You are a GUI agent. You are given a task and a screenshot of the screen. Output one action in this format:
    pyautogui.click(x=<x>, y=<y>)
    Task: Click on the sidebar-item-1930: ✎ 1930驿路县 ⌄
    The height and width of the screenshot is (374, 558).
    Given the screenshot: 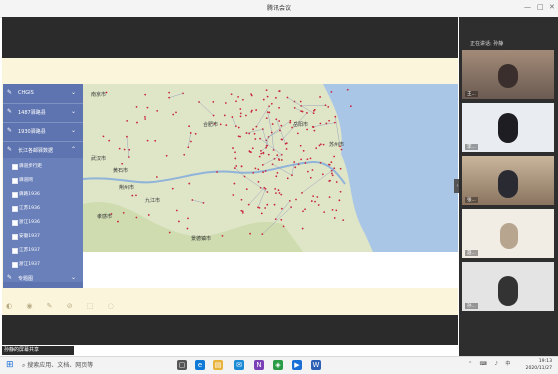 What is the action you would take?
    pyautogui.click(x=43, y=132)
    